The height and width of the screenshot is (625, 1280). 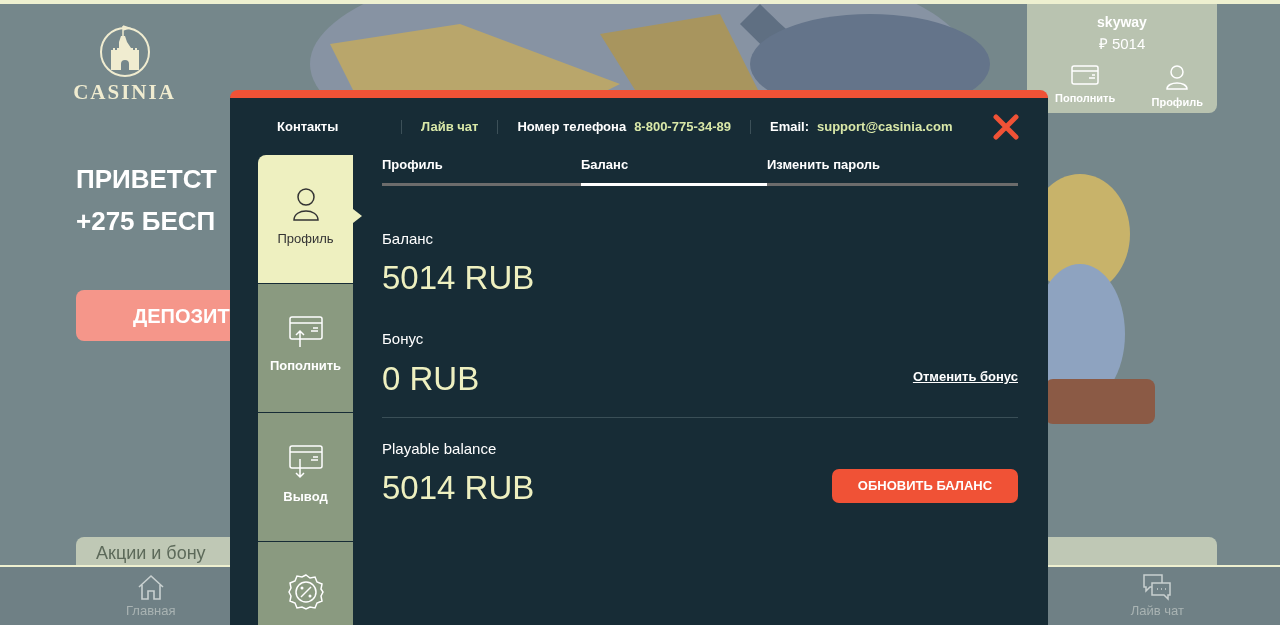 What do you see at coordinates (1122, 22) in the screenshot?
I see `username: skyway` at bounding box center [1122, 22].